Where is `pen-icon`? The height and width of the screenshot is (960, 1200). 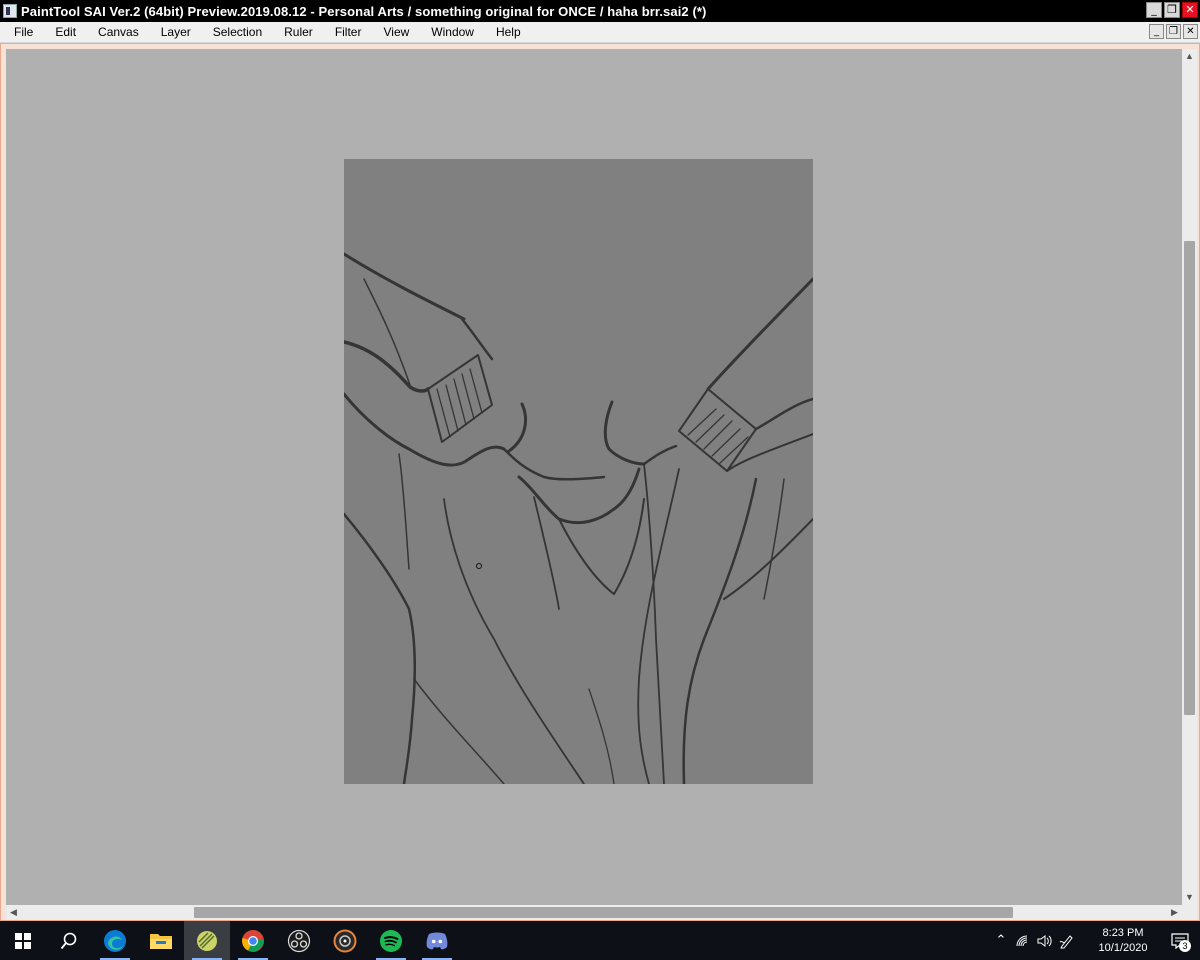 pen-icon is located at coordinates (1067, 940).